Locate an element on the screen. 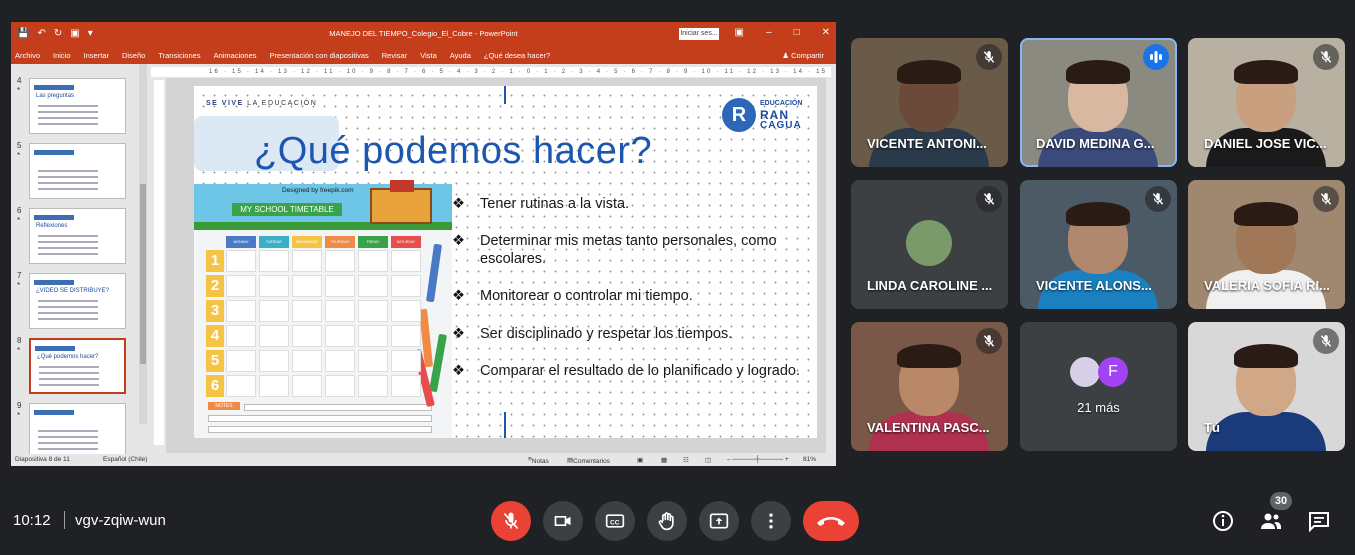  participant-tile: Tú is located at coordinates (1266, 386).